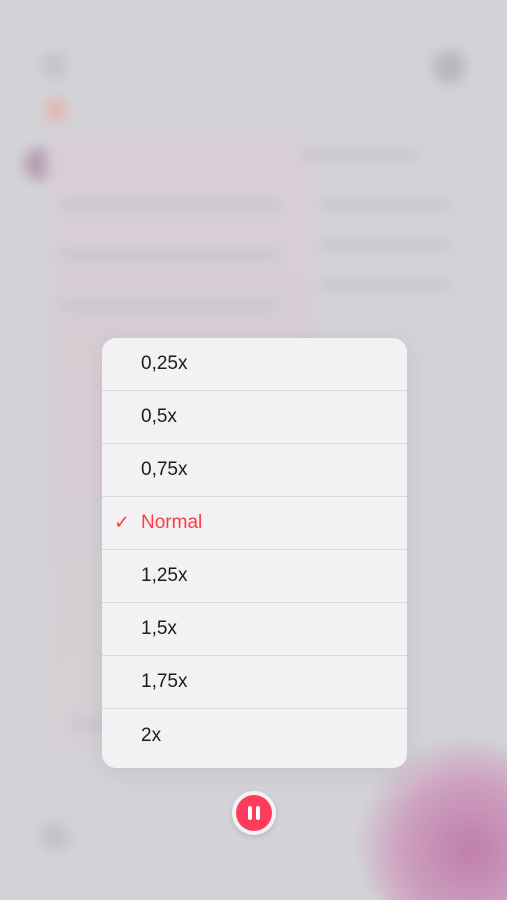 The image size is (507, 900). What do you see at coordinates (254, 629) in the screenshot?
I see `speed-option-1-5x: 1,5x` at bounding box center [254, 629].